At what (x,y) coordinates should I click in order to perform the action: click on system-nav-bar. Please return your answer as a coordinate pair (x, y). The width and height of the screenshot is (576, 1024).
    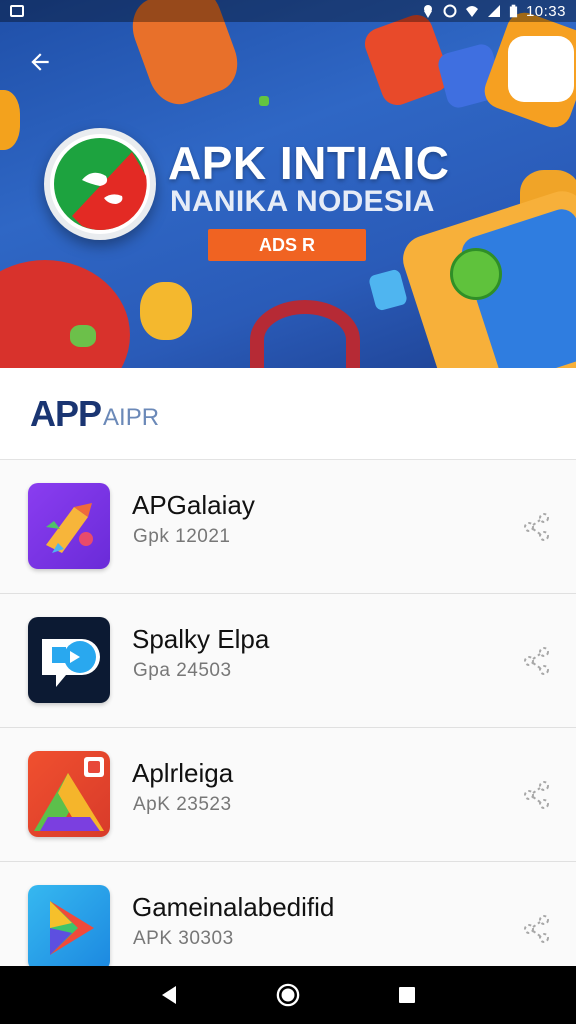
    Looking at the image, I should click on (288, 995).